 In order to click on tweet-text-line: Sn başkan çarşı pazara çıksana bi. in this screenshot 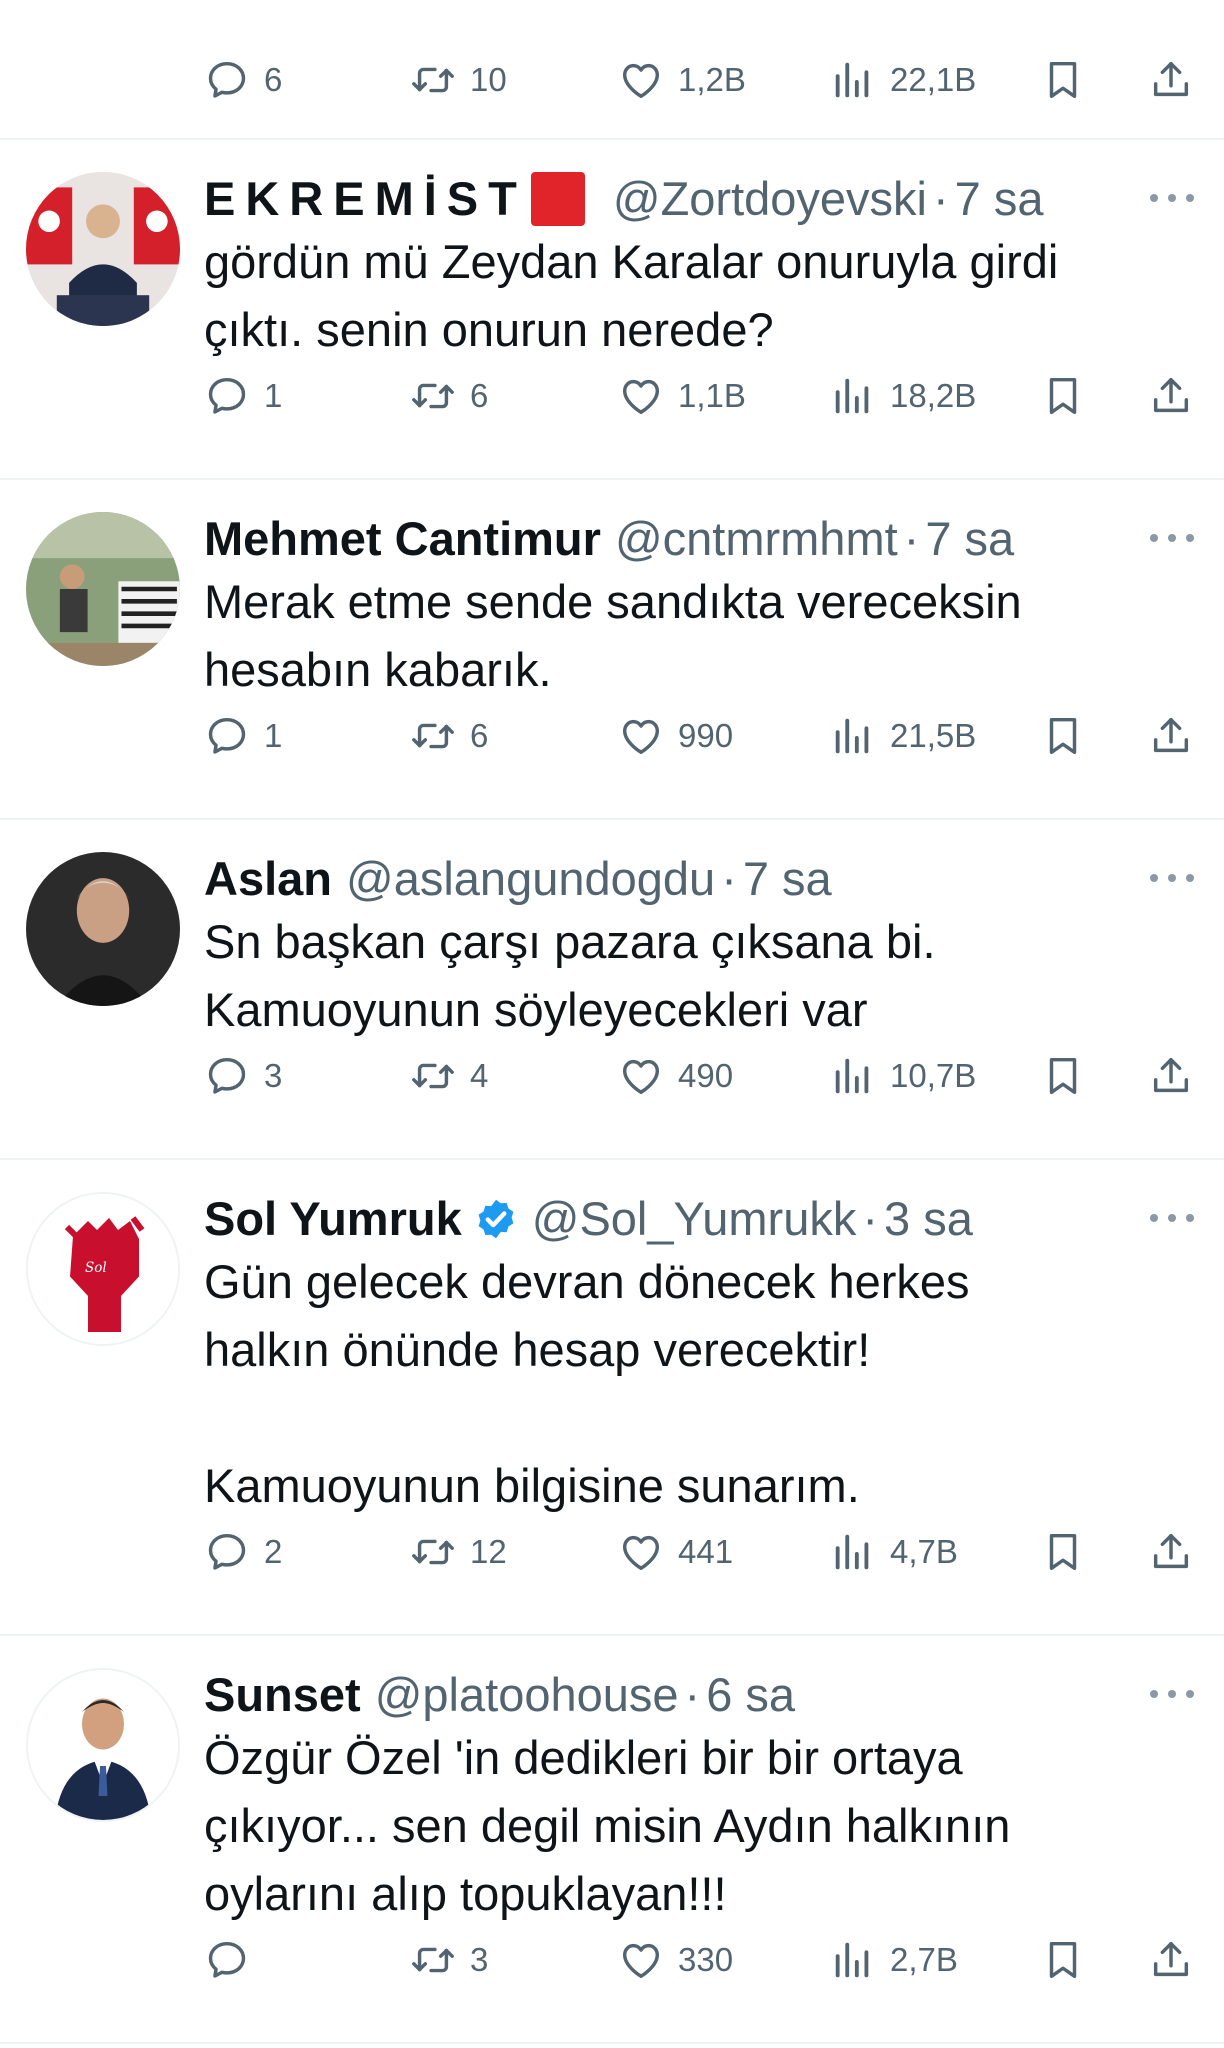, I will do `click(570, 941)`.